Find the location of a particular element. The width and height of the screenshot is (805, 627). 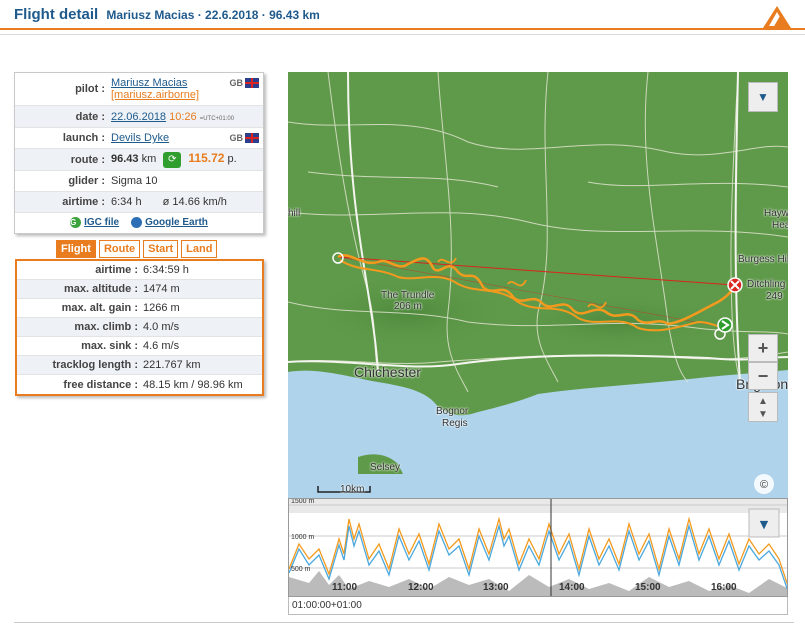

average-speed: ø 14.66 km/h is located at coordinates (194, 202).